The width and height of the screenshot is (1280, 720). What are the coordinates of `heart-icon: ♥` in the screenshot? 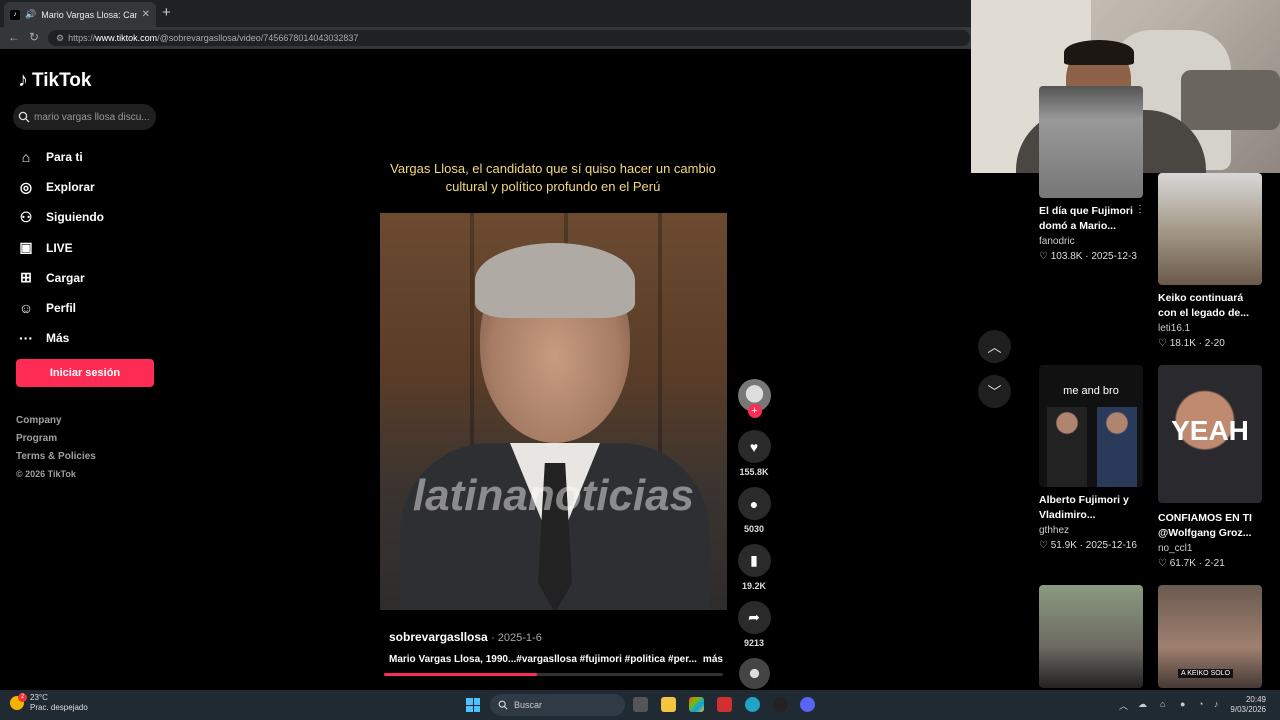 It's located at (754, 446).